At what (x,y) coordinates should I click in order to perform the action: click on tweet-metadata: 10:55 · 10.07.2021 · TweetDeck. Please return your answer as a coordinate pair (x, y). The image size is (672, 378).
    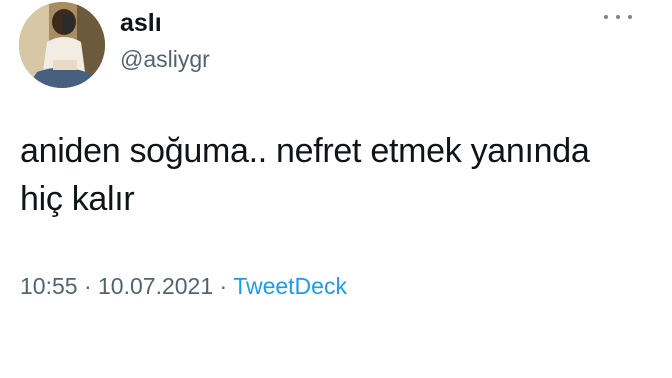
    Looking at the image, I should click on (183, 286).